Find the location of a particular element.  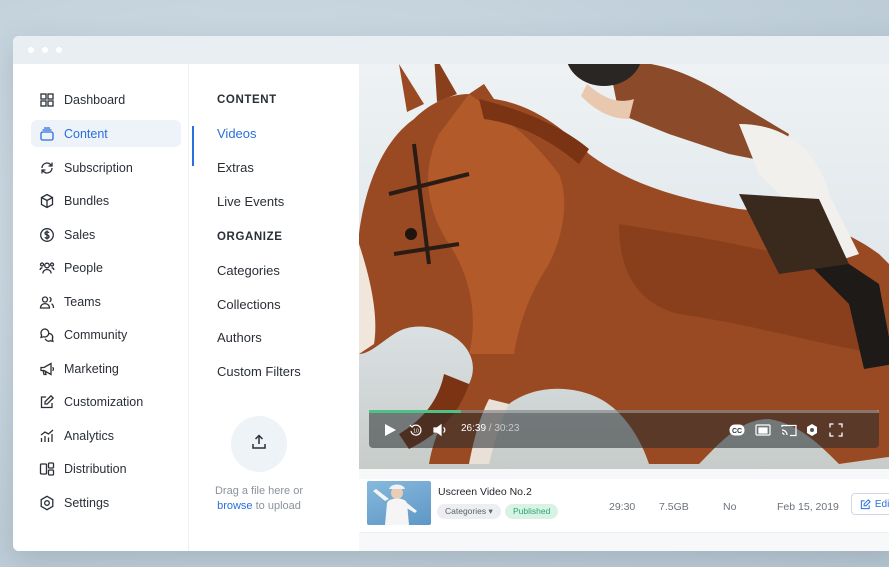

sidebar-item-label: Bundles is located at coordinates (87, 200).